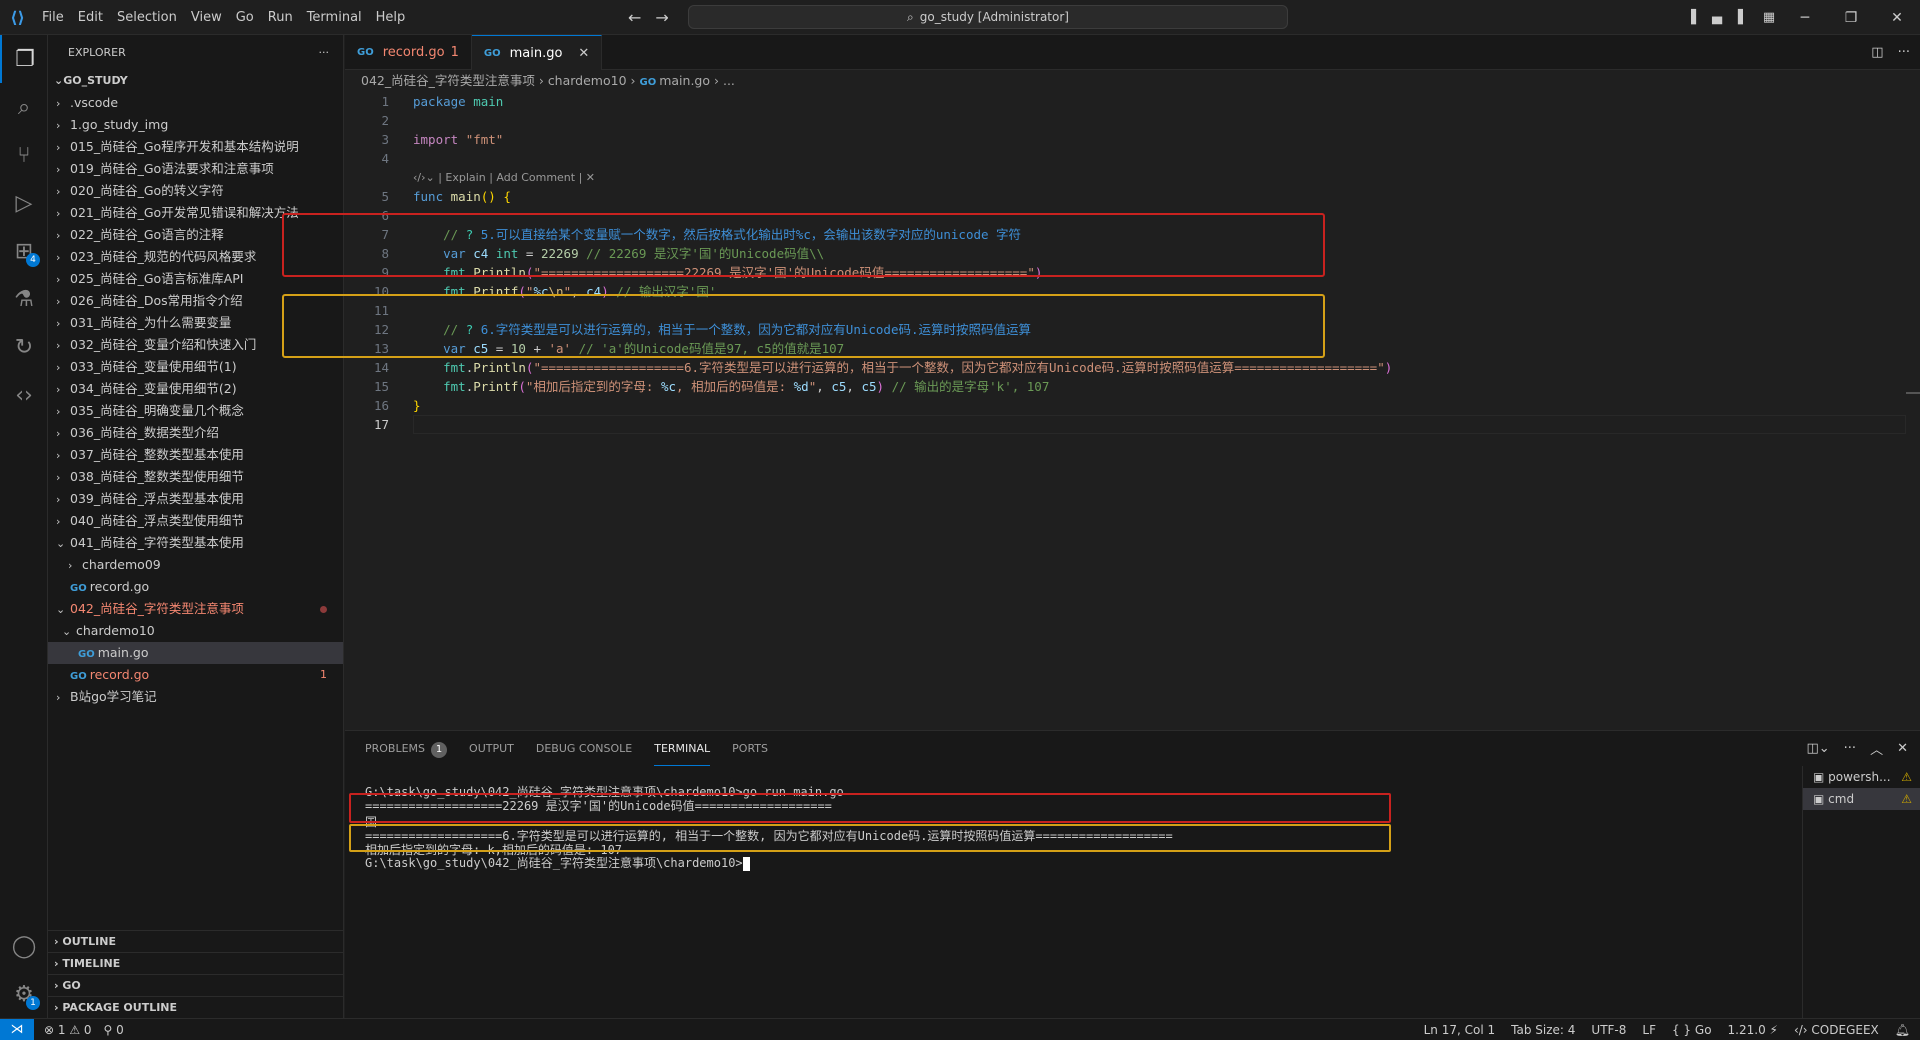 Image resolution: width=1920 pixels, height=1040 pixels. I want to click on tree-folder-chardemo09: › chardemo09, so click(195, 565).